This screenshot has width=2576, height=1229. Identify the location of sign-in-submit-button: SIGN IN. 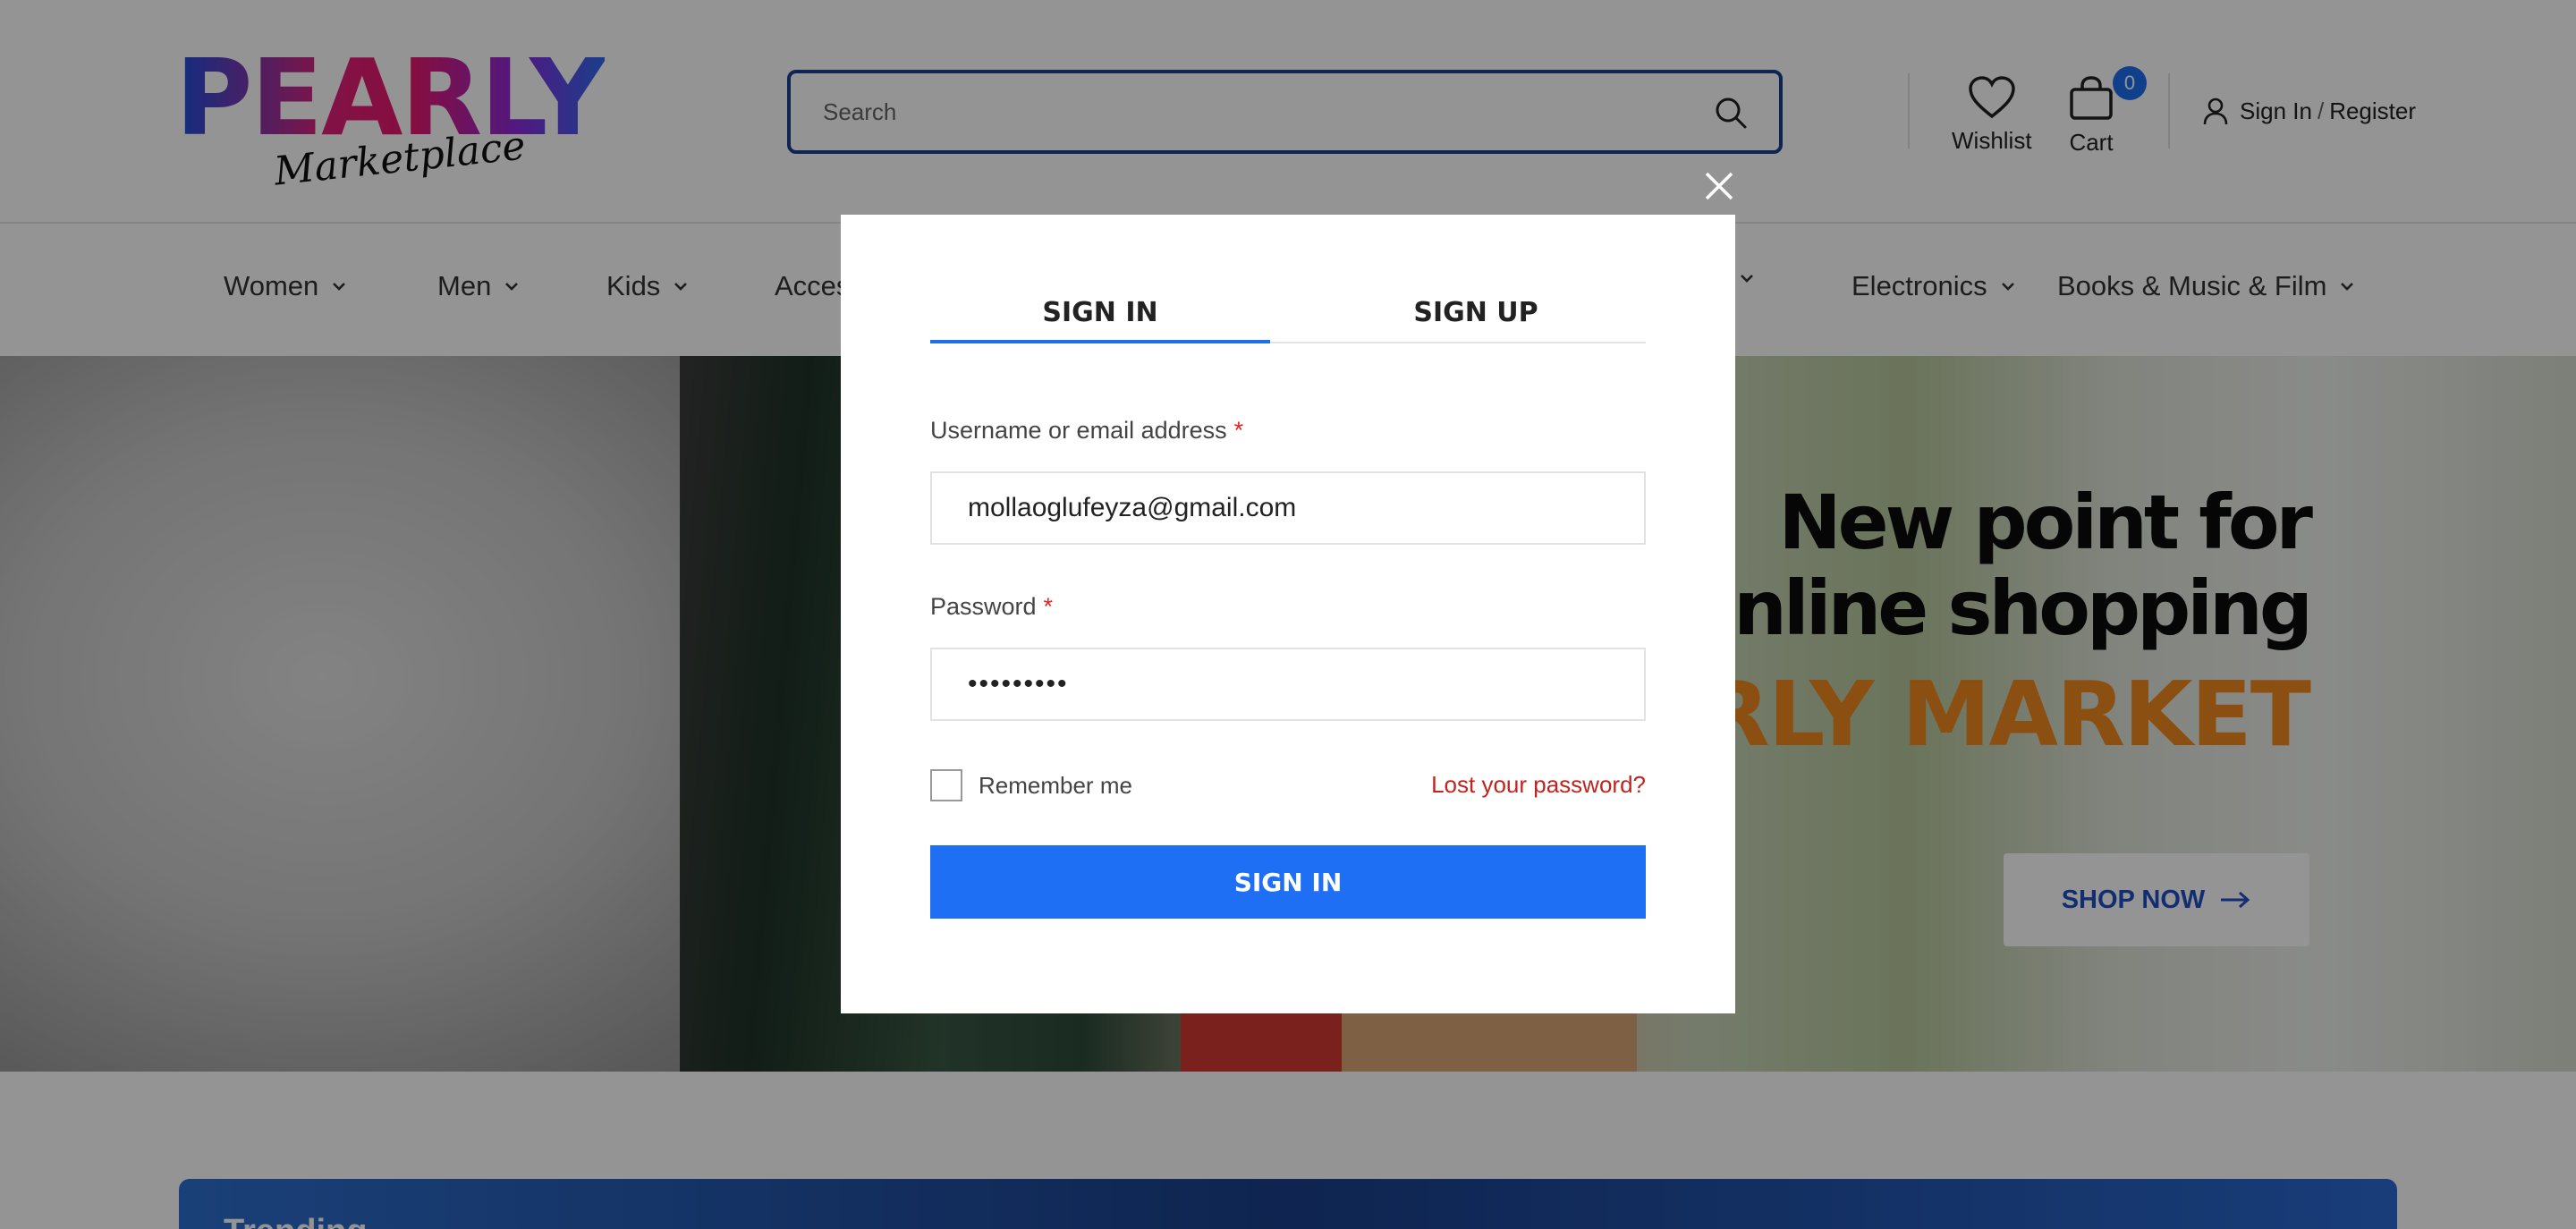
(1288, 882).